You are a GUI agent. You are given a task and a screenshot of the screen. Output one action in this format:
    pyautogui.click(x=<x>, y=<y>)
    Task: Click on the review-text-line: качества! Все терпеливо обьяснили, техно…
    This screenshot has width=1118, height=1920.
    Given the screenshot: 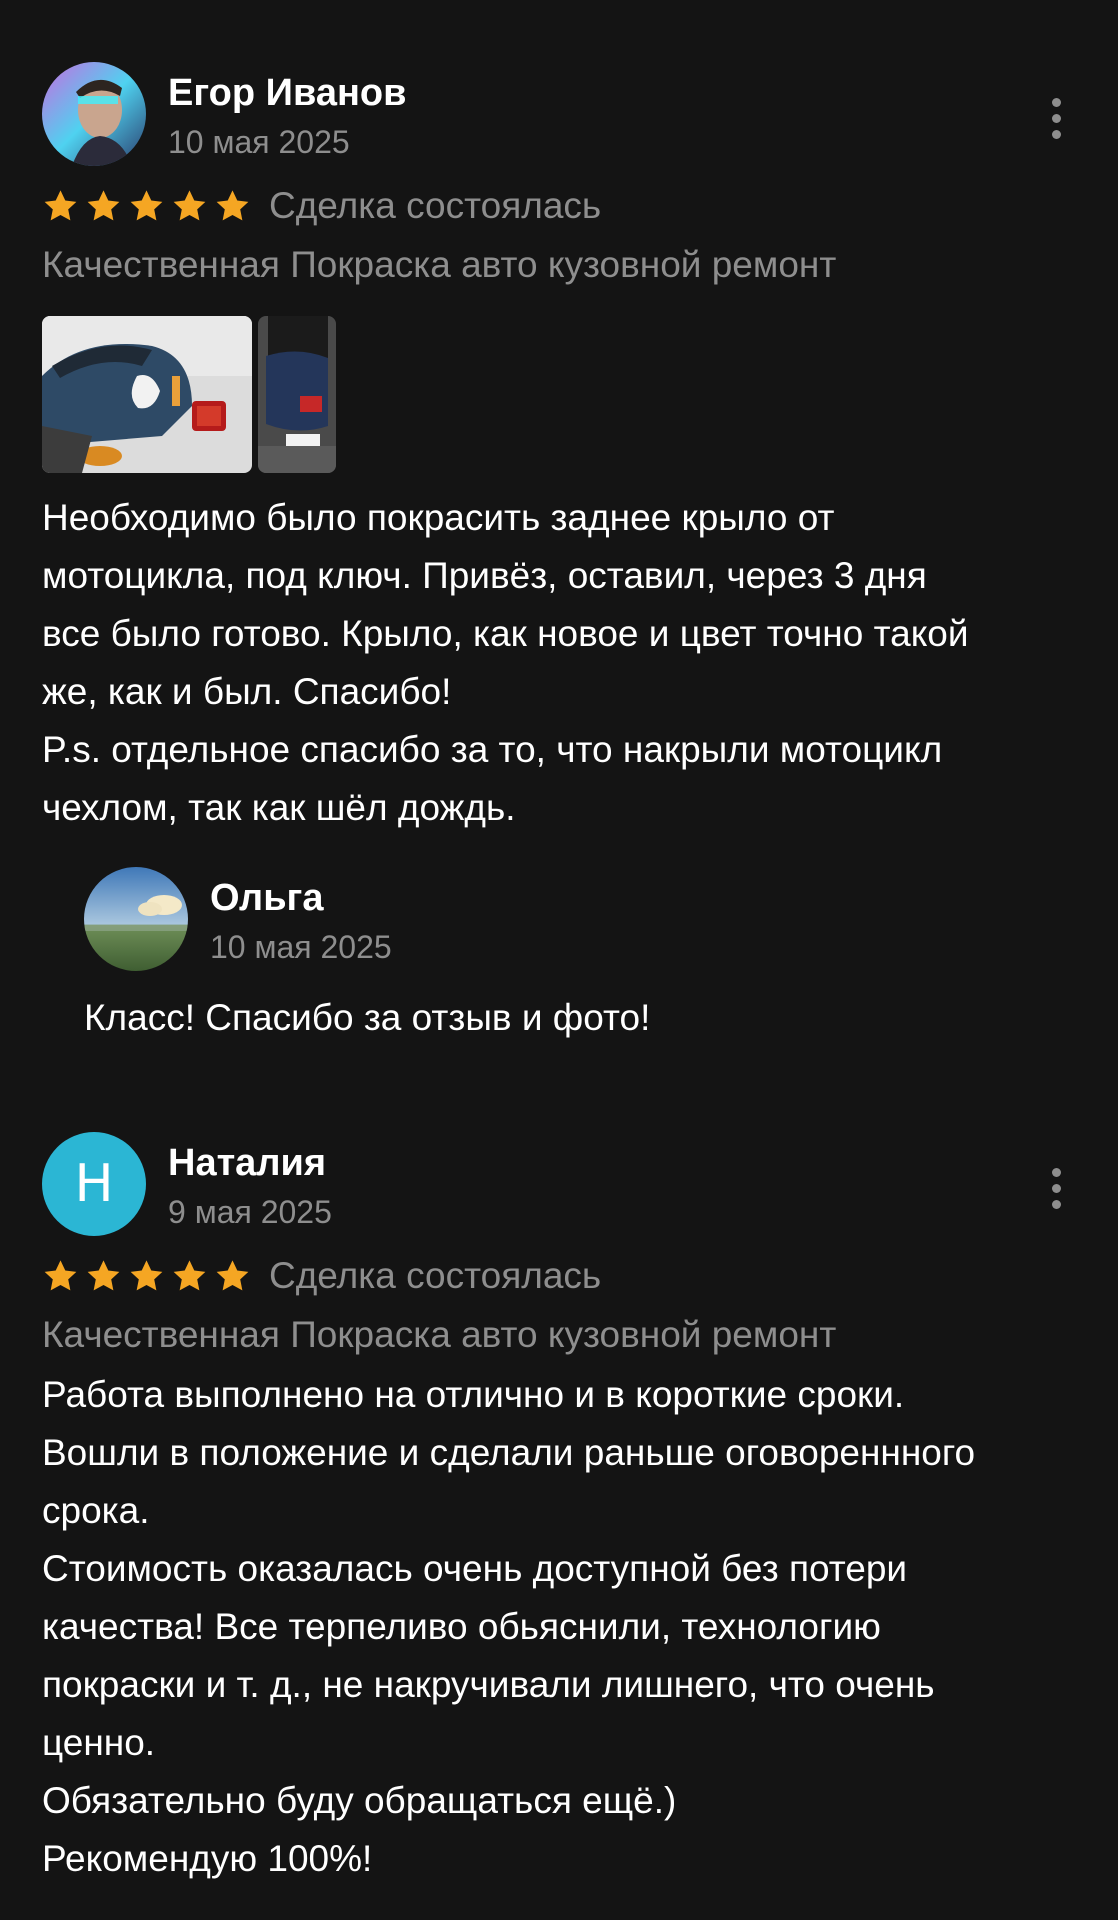 What is the action you would take?
    pyautogui.click(x=461, y=1626)
    